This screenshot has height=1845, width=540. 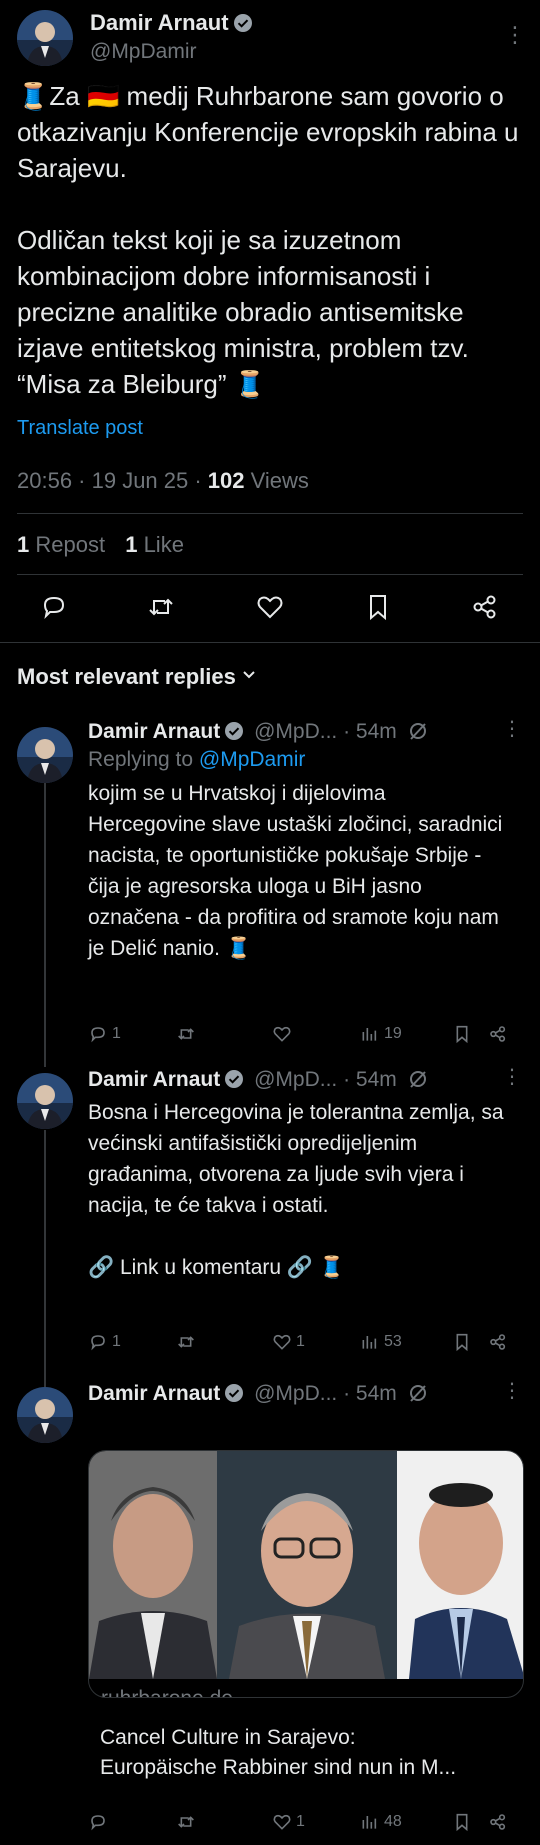 What do you see at coordinates (197, 759) in the screenshot?
I see `replying-to: Replying to @MpDamir` at bounding box center [197, 759].